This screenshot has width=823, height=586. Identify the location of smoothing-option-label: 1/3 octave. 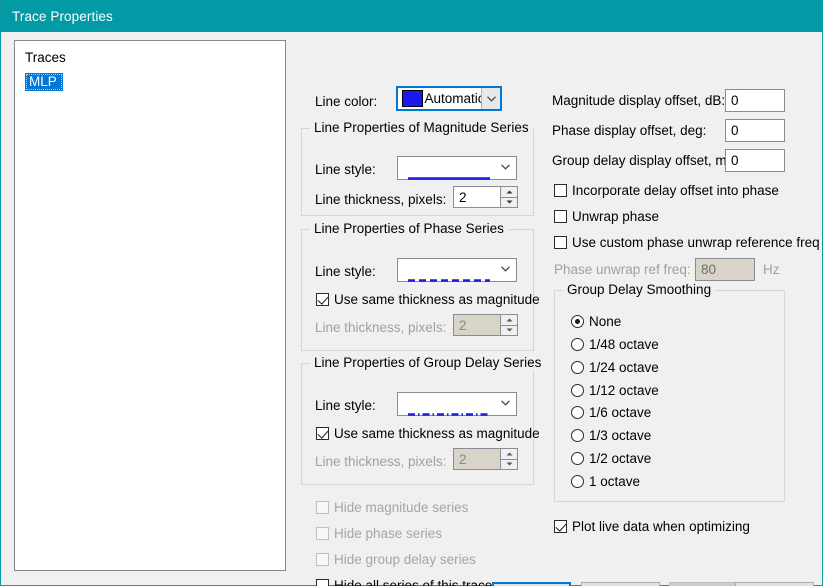
(620, 435).